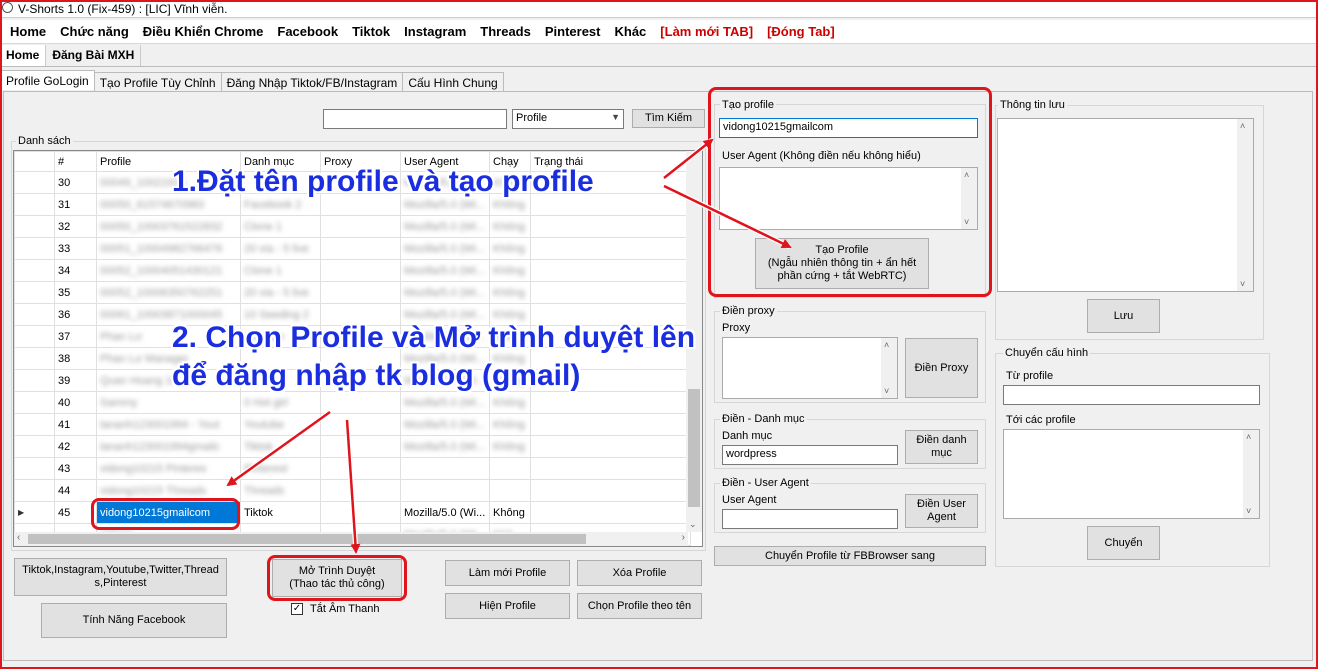 Image resolution: width=1318 pixels, height=669 pixels. I want to click on annotation-step-1: 1.Đặt tên profile và tạo profile, so click(383, 181).